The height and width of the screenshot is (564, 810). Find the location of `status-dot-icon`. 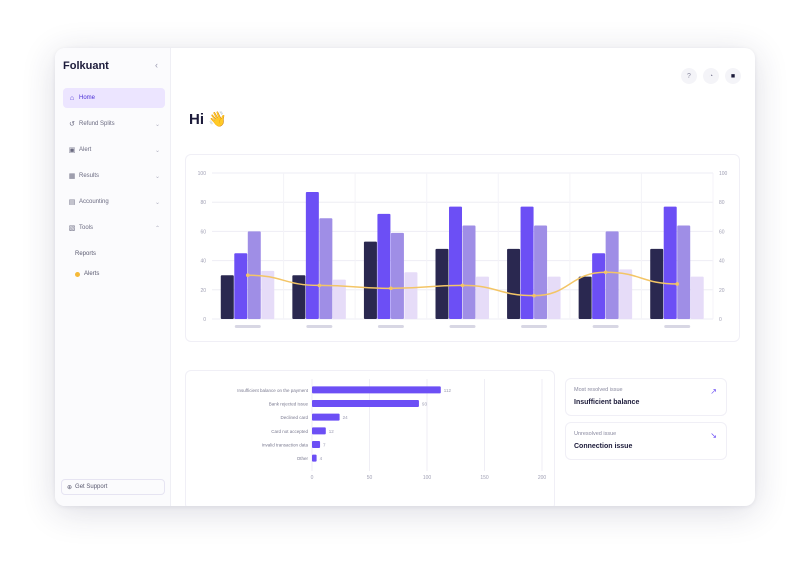

status-dot-icon is located at coordinates (77, 274).